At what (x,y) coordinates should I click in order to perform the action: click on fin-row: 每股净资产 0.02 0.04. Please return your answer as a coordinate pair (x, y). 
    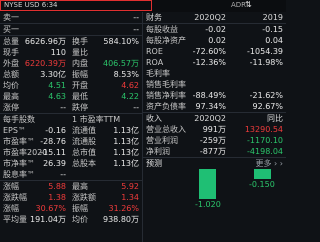
    Looking at the image, I should click on (214, 40).